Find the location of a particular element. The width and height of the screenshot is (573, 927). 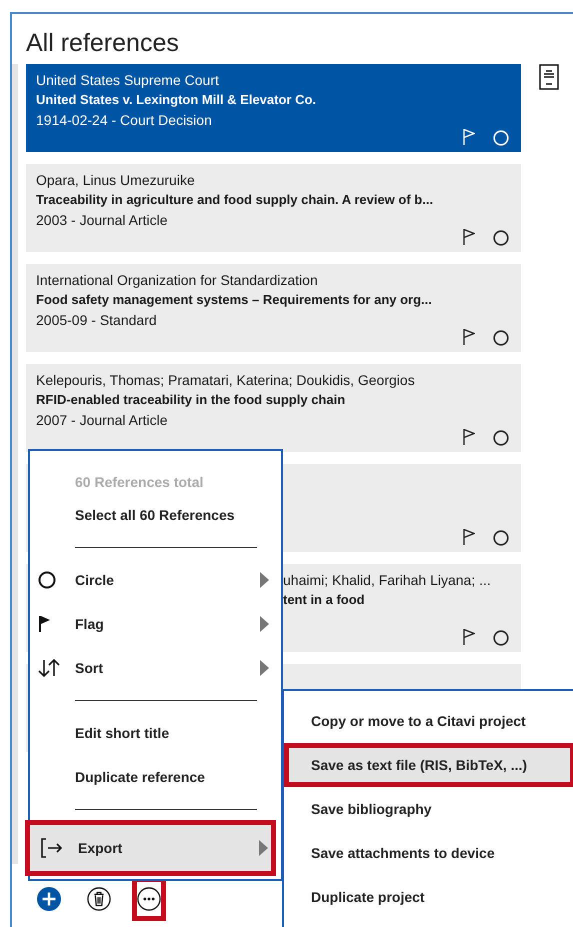

page-title: All references is located at coordinates (102, 43).